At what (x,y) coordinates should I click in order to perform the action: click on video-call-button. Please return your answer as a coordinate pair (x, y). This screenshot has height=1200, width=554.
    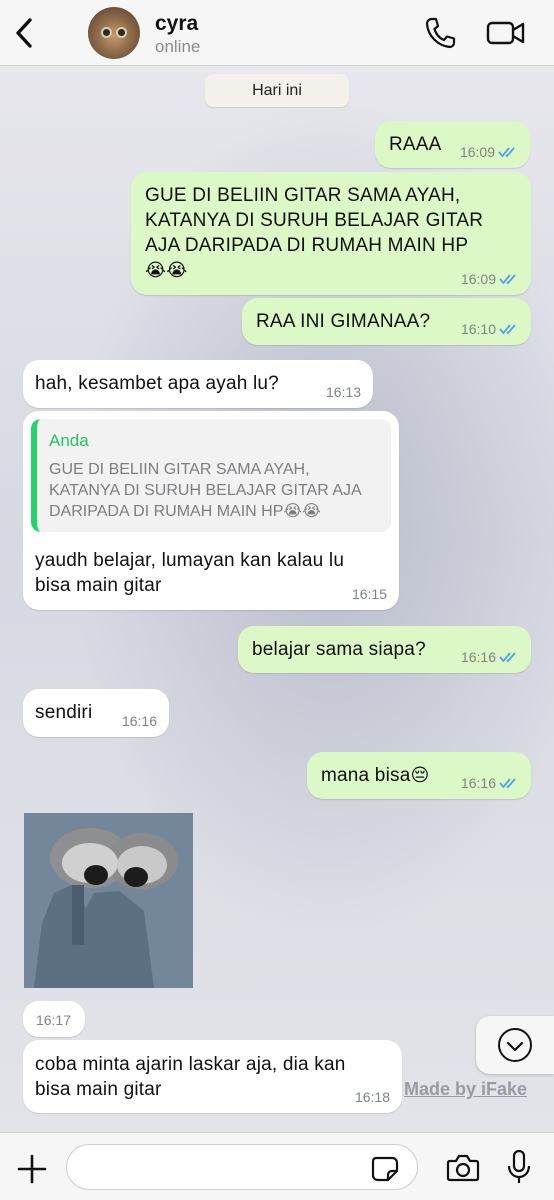
    Looking at the image, I should click on (506, 33).